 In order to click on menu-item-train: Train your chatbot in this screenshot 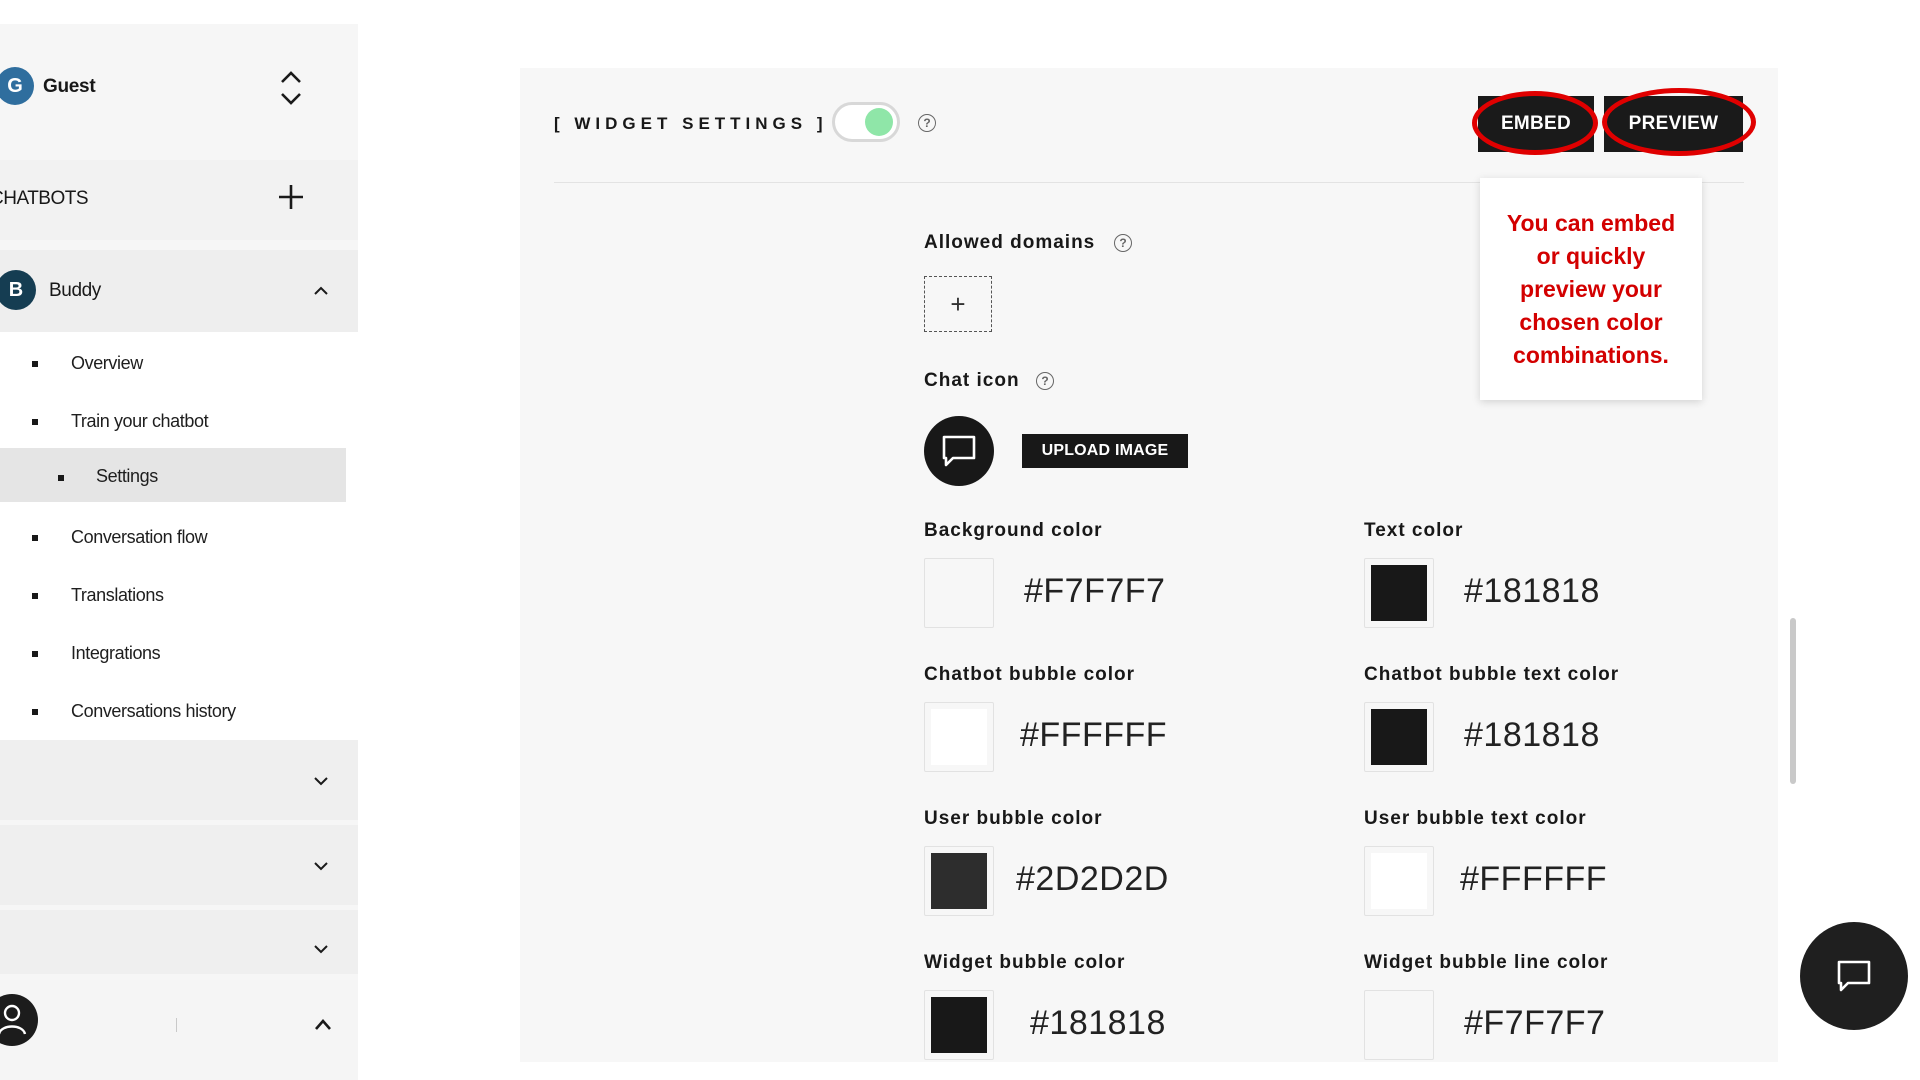, I will do `click(179, 422)`.